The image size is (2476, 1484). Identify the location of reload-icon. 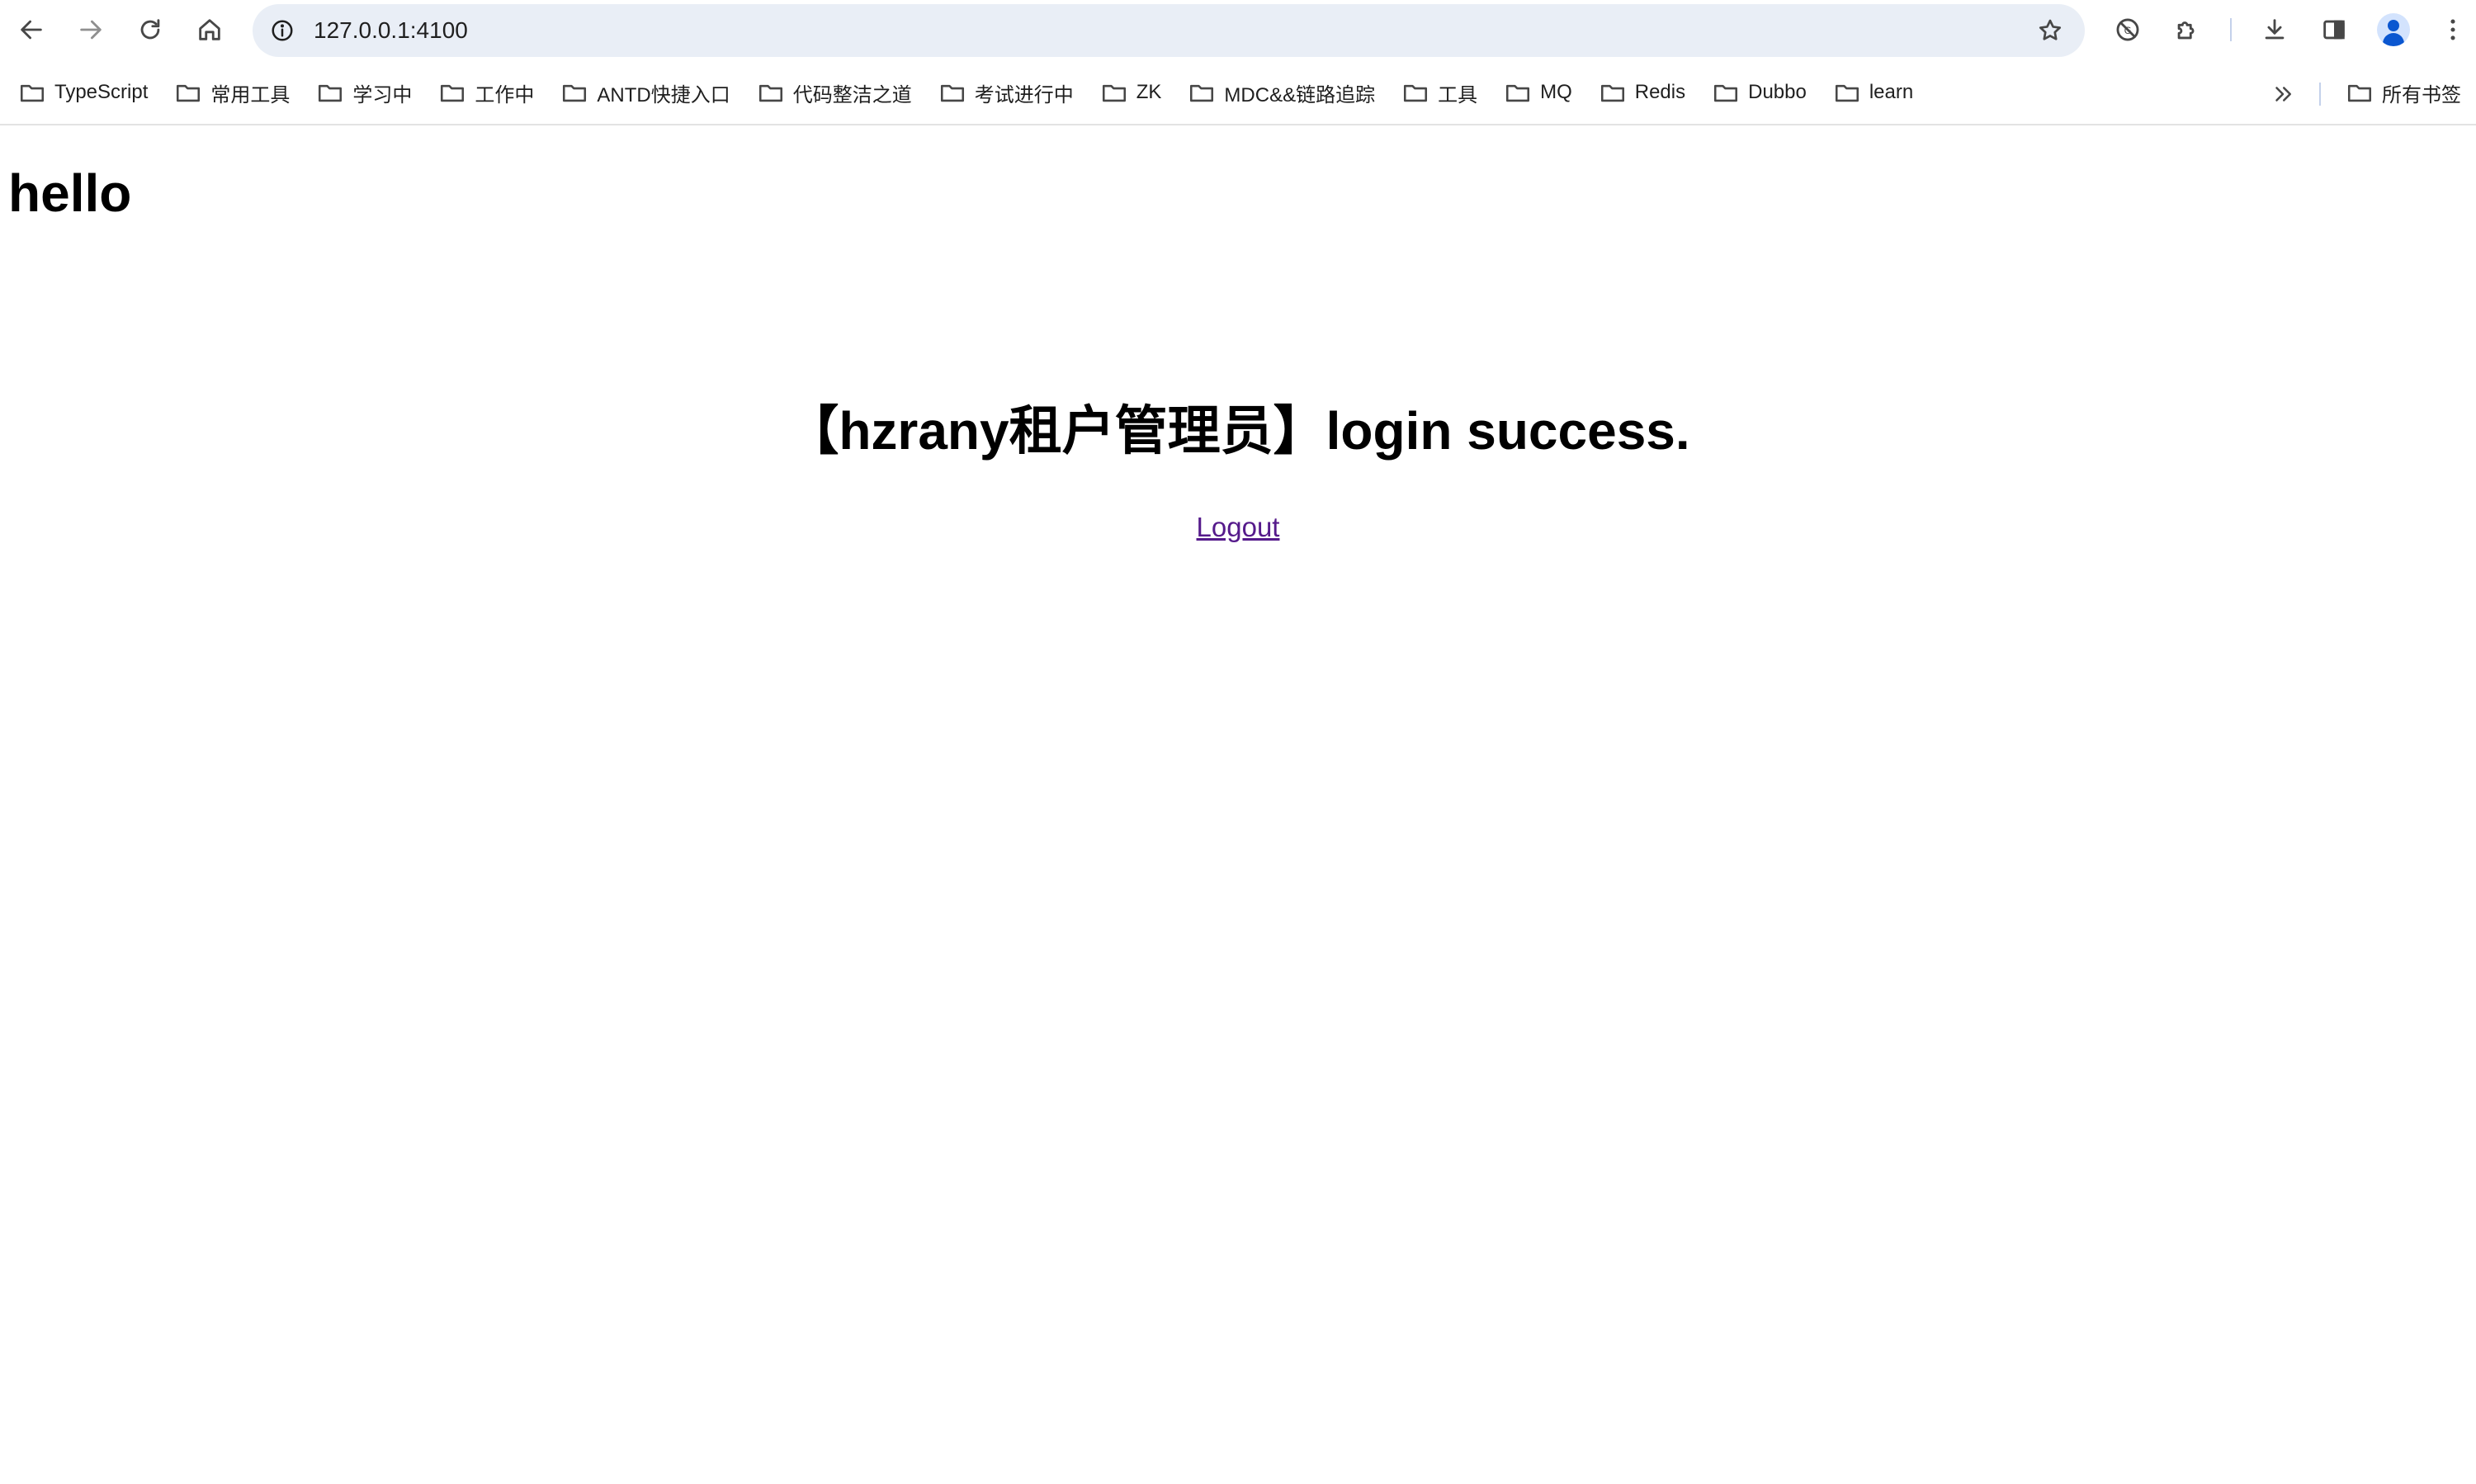
(150, 30).